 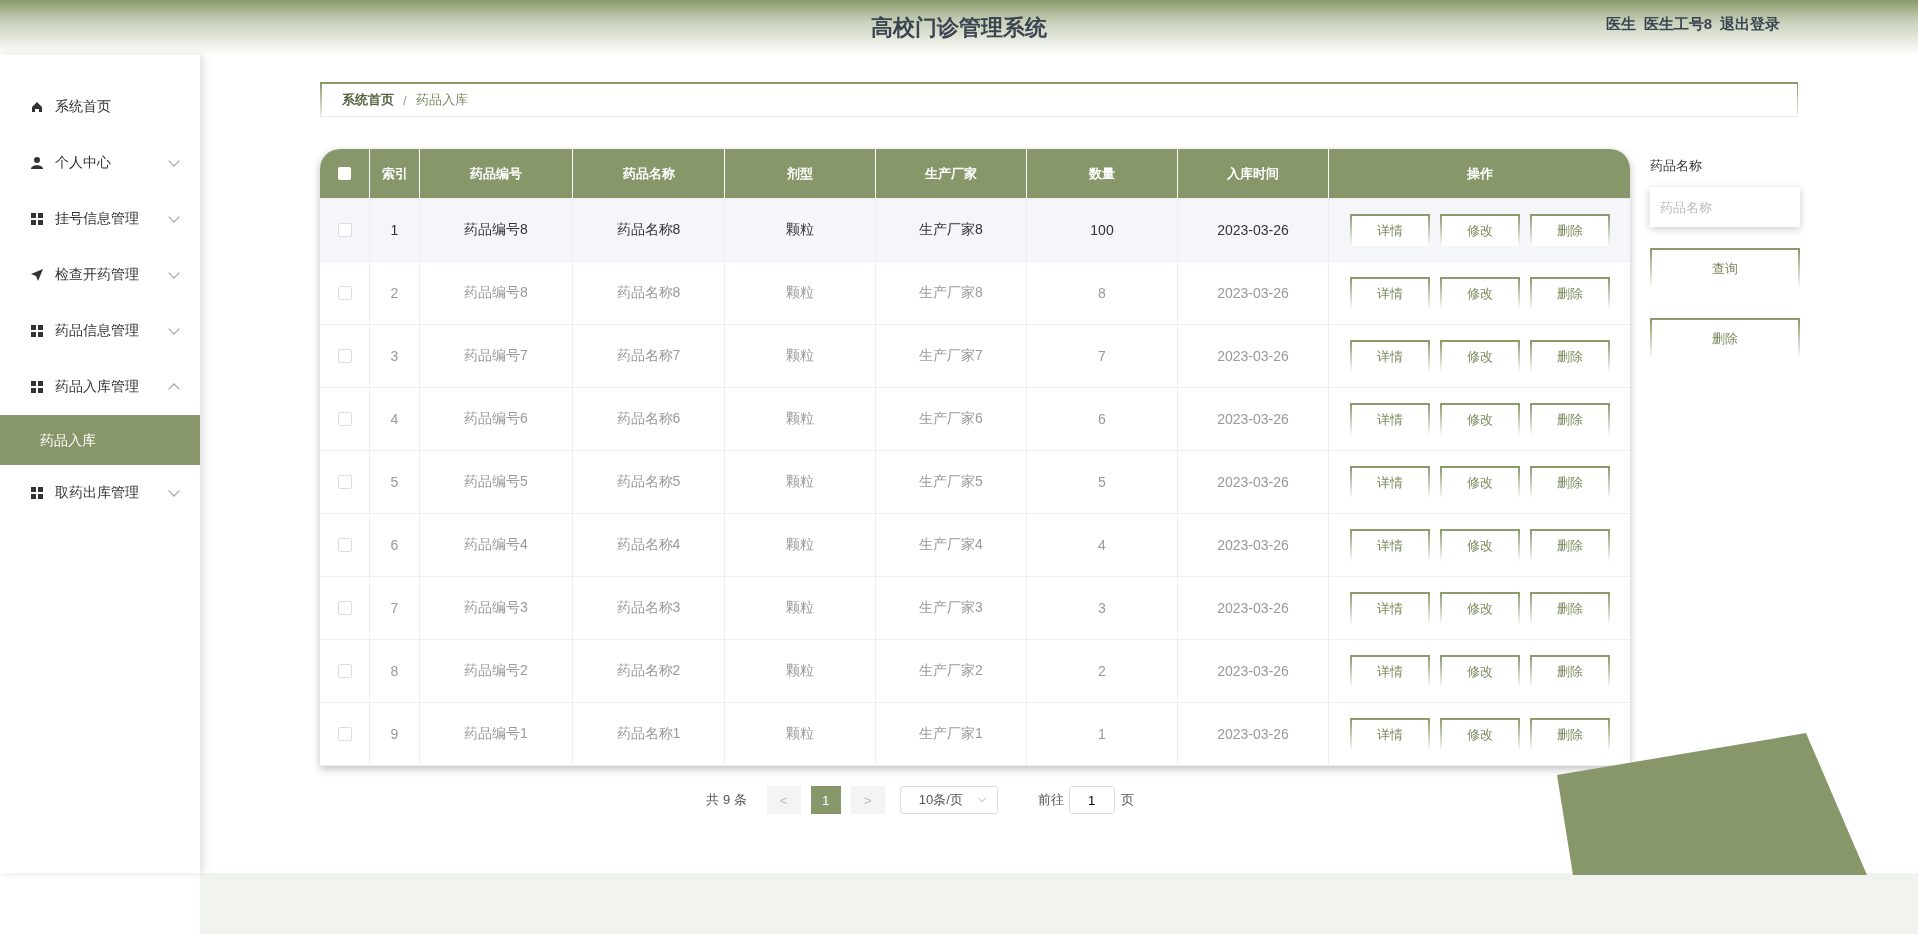 What do you see at coordinates (100, 275) in the screenshot?
I see `sidebar-menu-item: 检查开药管理` at bounding box center [100, 275].